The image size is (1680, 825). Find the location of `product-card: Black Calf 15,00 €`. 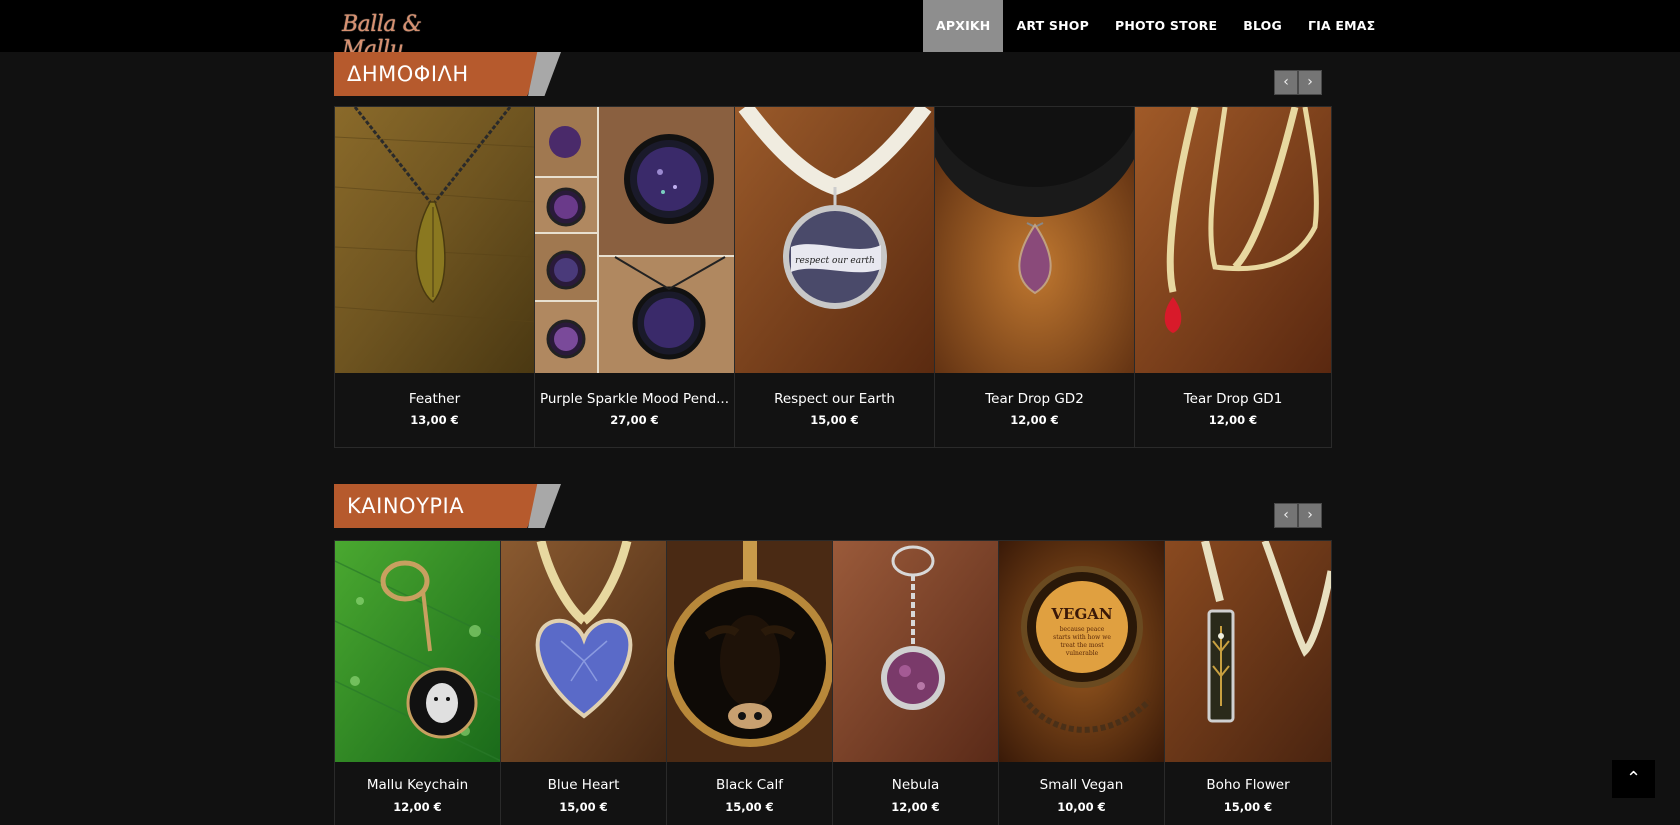

product-card: Black Calf 15,00 € is located at coordinates (750, 683).